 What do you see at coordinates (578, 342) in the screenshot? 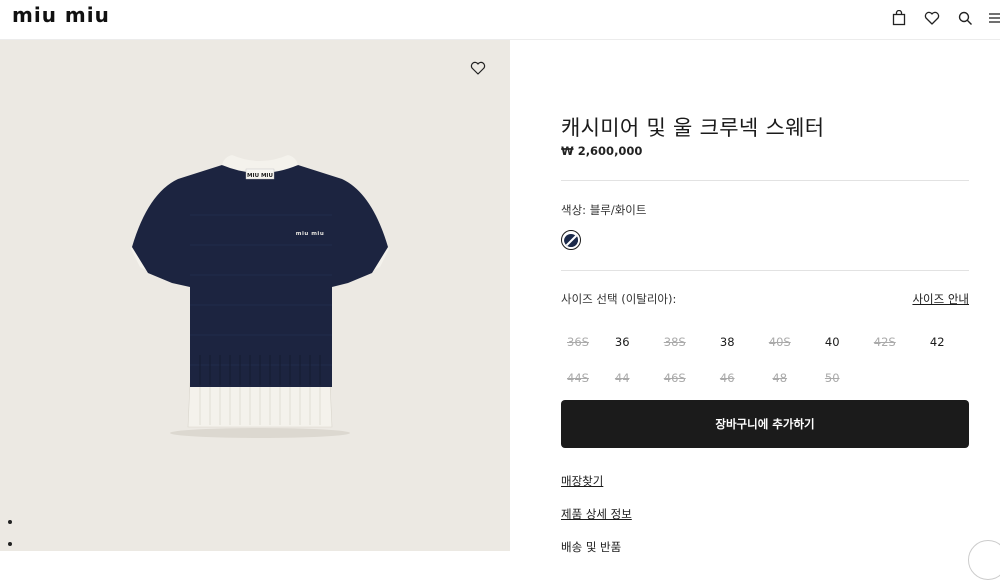
I see `size-option-36s: 36S` at bounding box center [578, 342].